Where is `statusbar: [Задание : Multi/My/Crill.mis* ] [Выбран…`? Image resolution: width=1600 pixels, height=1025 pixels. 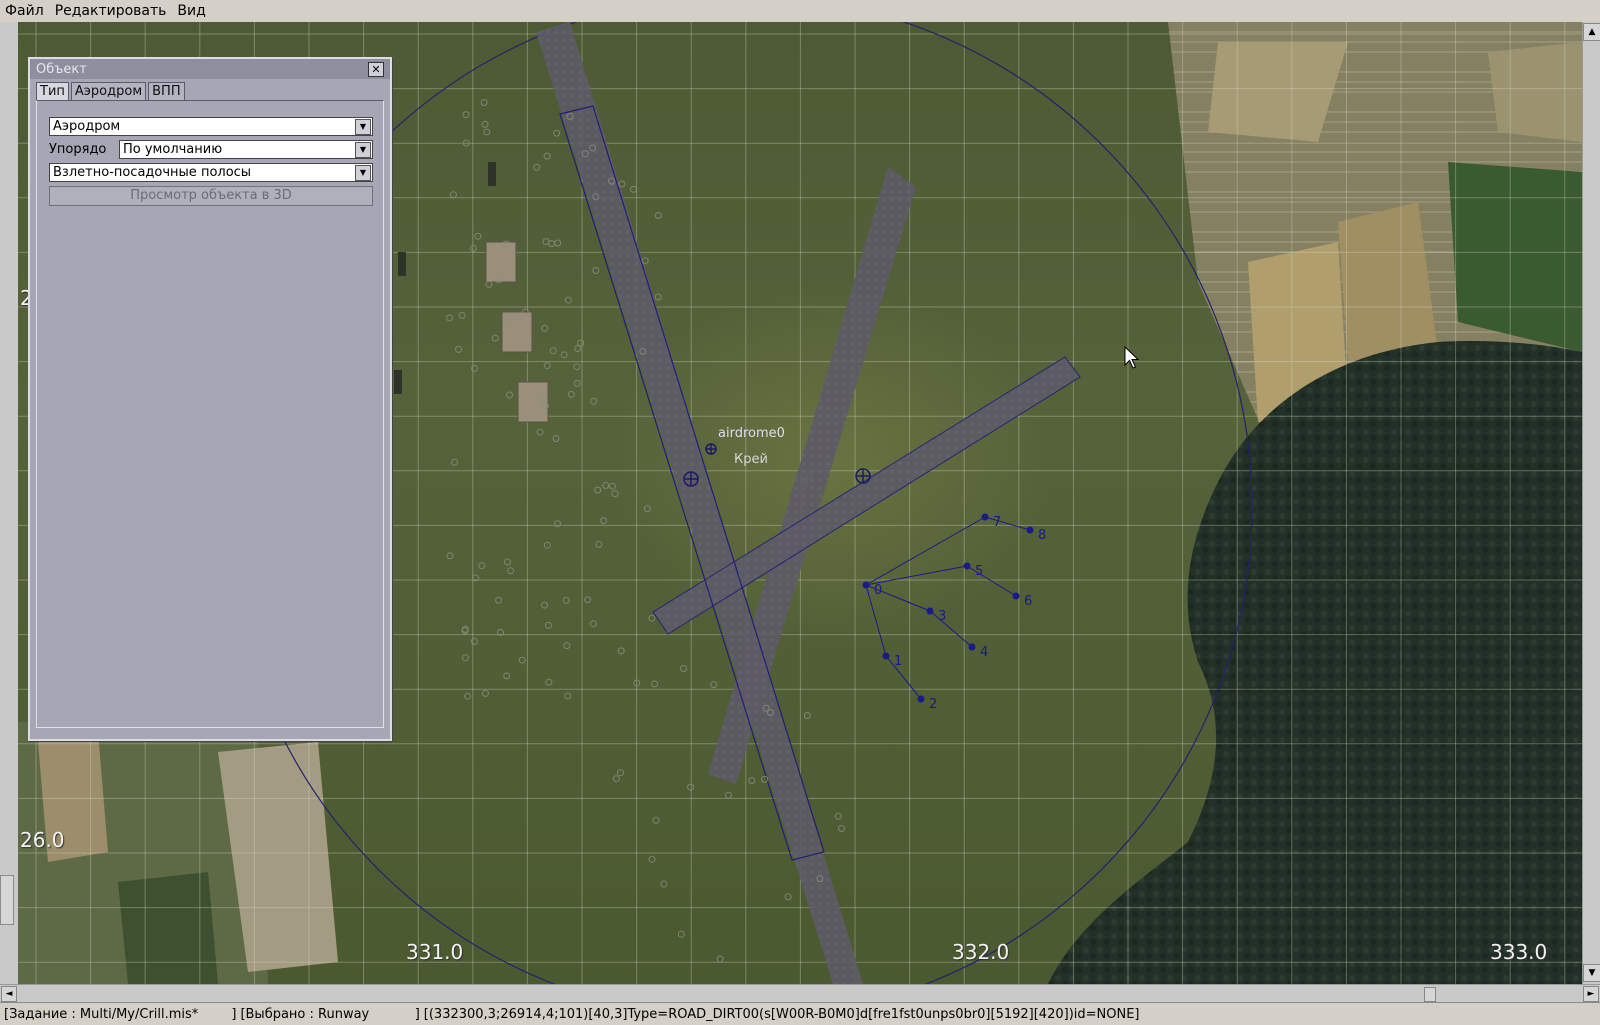
statusbar: [Задание : Multi/My/Crill.mis* ] [Выбран… is located at coordinates (800, 1013).